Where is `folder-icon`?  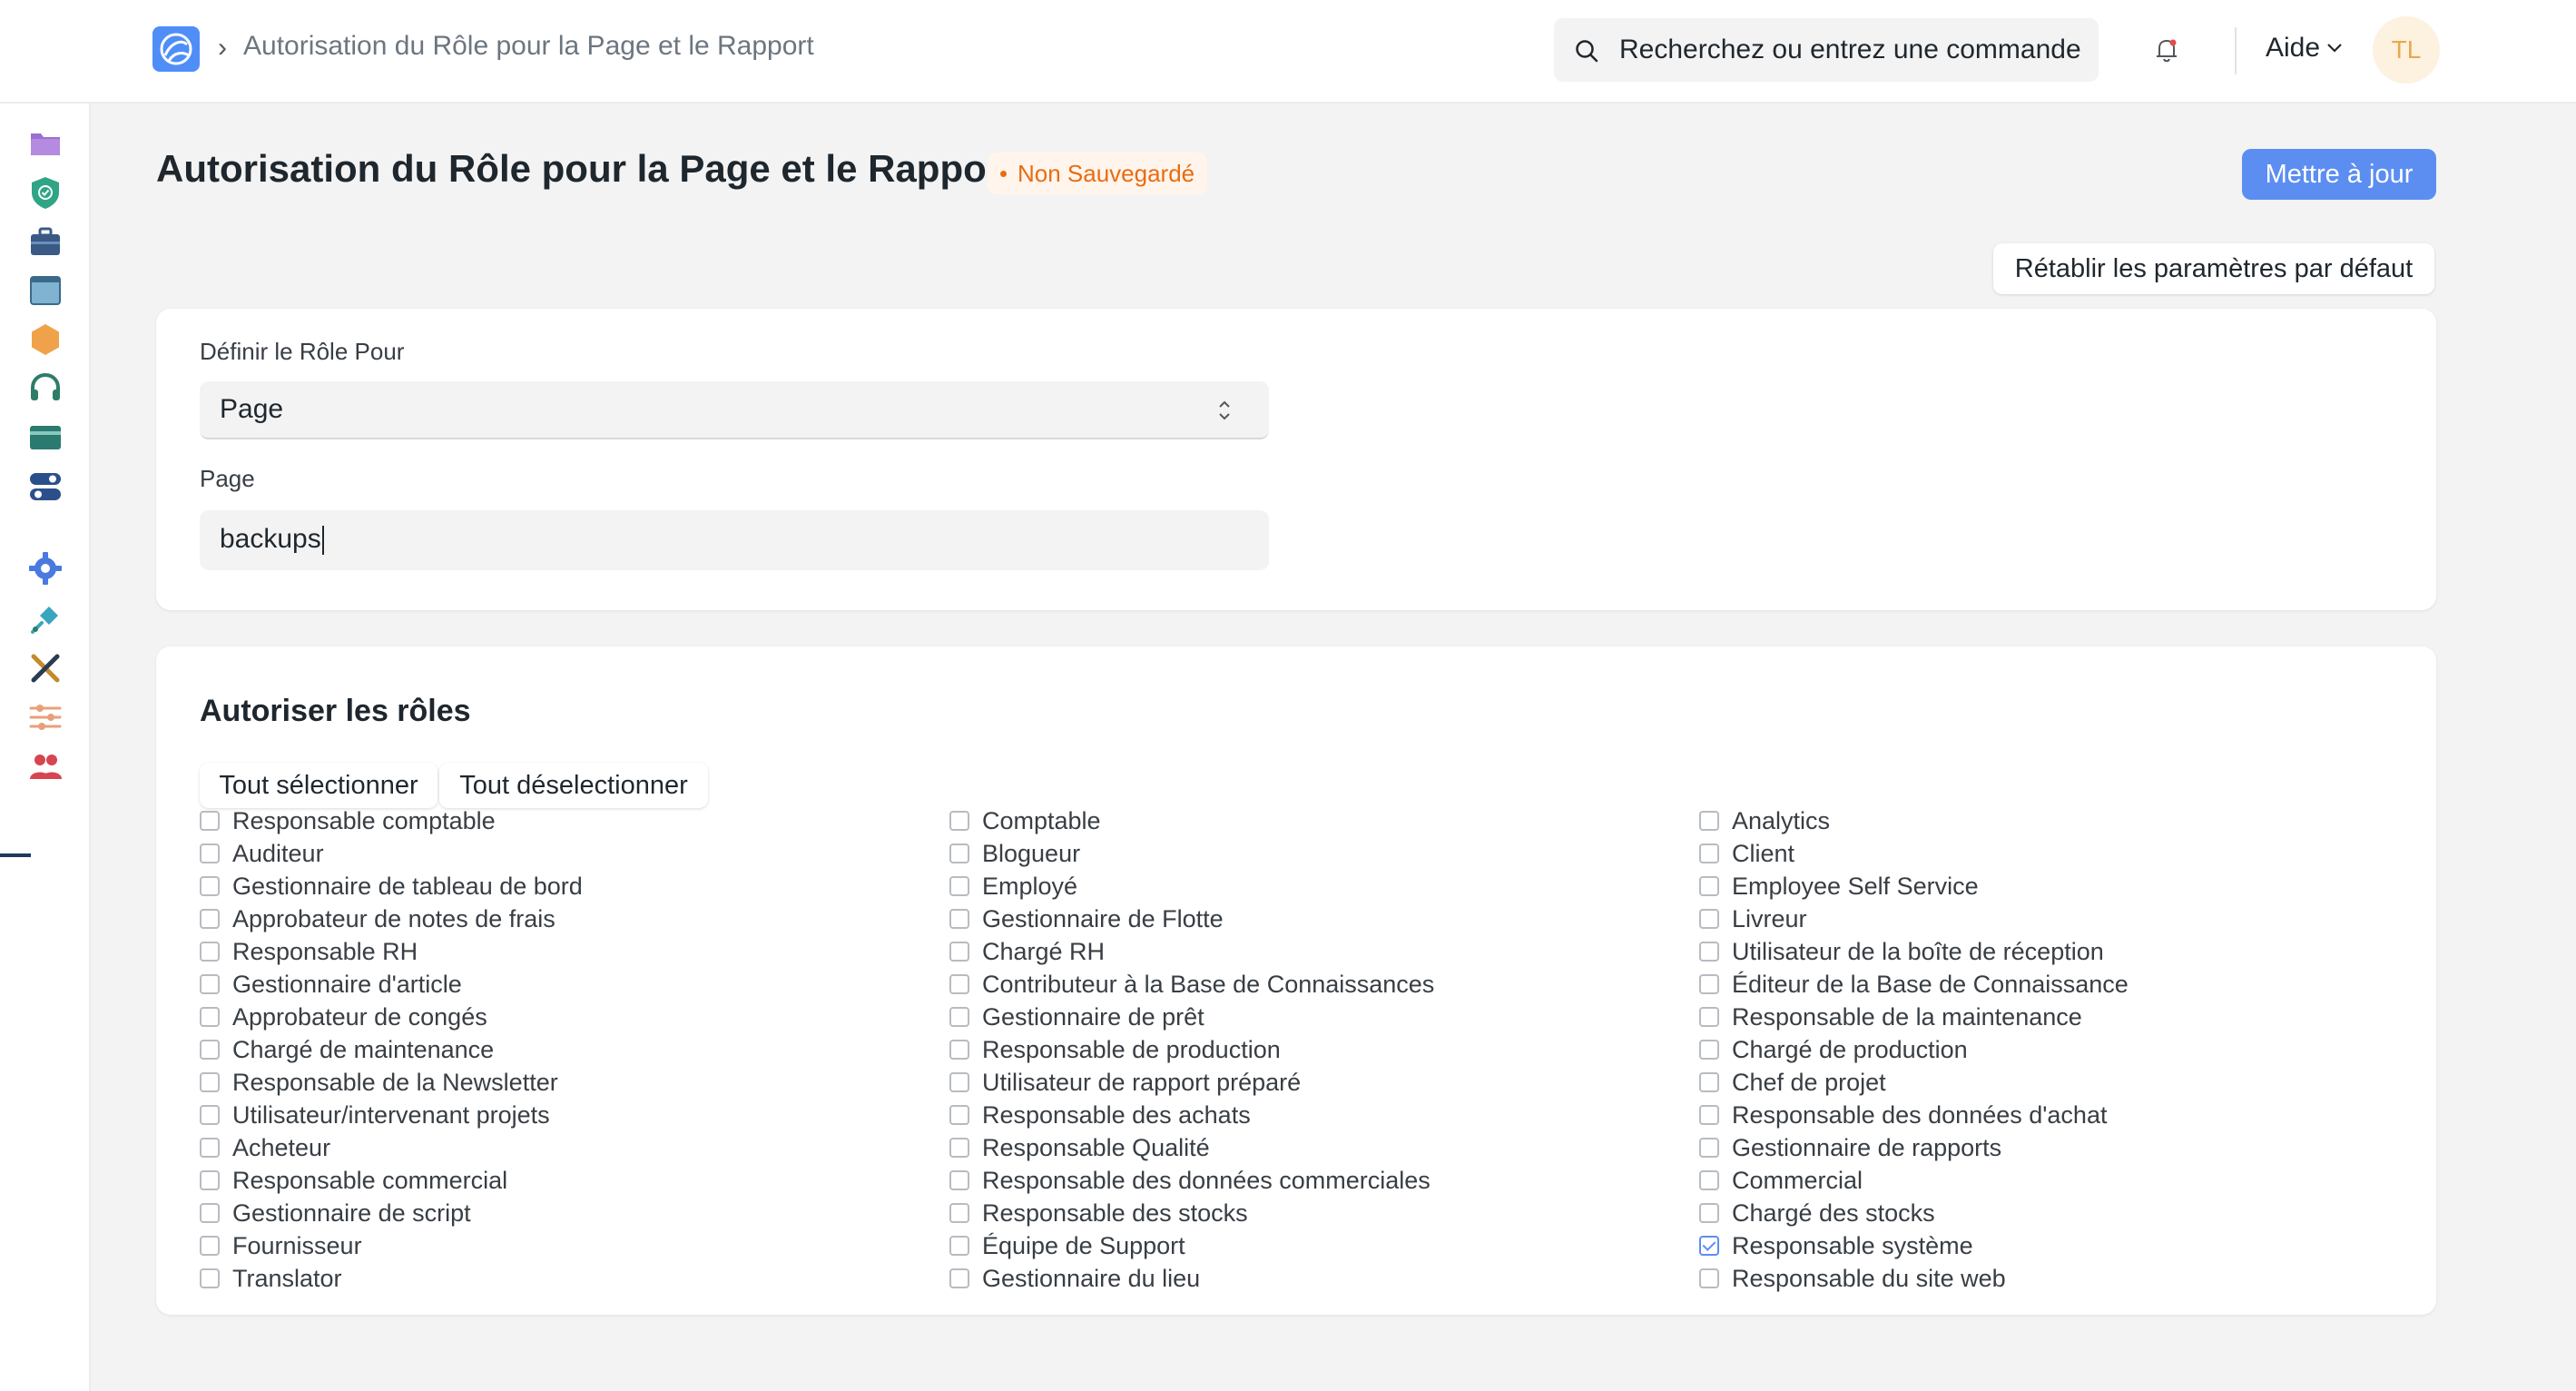
folder-icon is located at coordinates (45, 143).